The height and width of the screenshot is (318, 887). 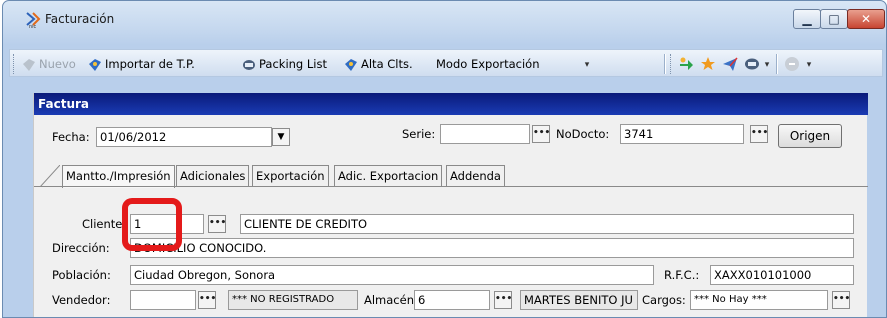 What do you see at coordinates (664, 300) in the screenshot?
I see `cargos-label: Cargos:` at bounding box center [664, 300].